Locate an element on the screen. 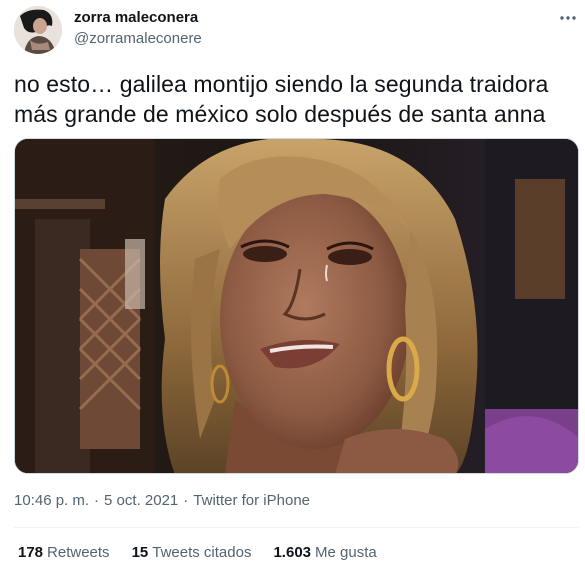 The image size is (585, 571). tweet-time: 10:46 p. m. is located at coordinates (51, 500).